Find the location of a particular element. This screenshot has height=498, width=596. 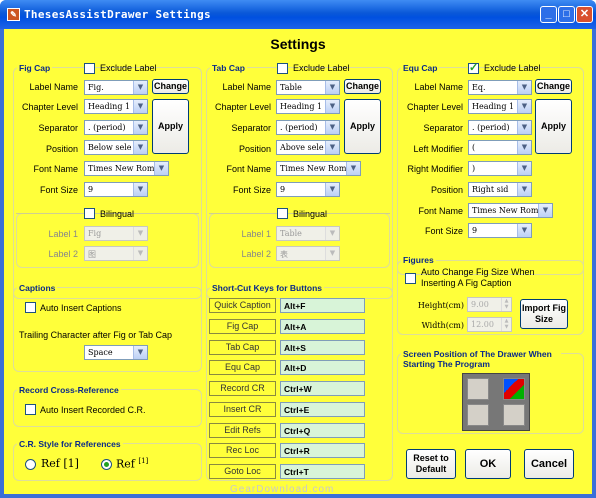

shortcut-name: Goto Loc is located at coordinates (242, 471).